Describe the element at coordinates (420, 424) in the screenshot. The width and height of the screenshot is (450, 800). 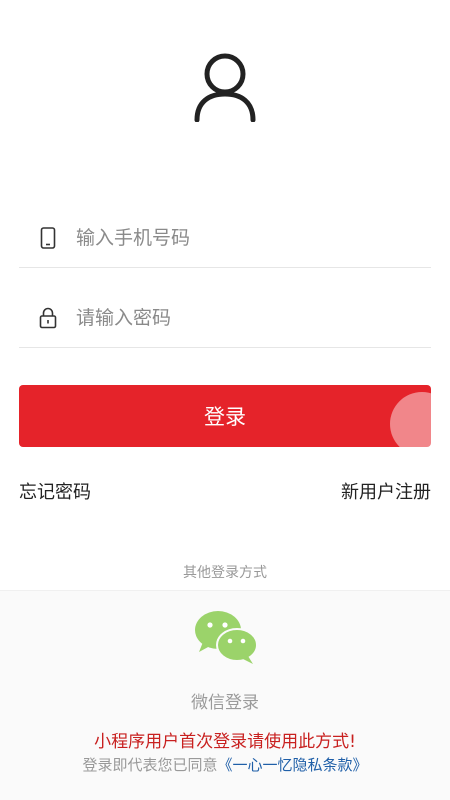
I see `touch-ripple` at that location.